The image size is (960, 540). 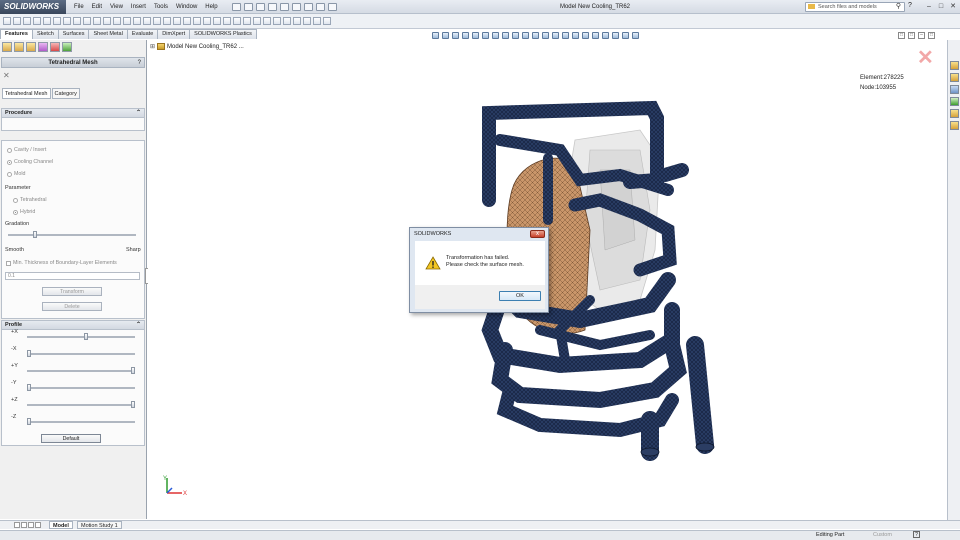 What do you see at coordinates (107, 21) in the screenshot?
I see `boundary-cut-icon` at bounding box center [107, 21].